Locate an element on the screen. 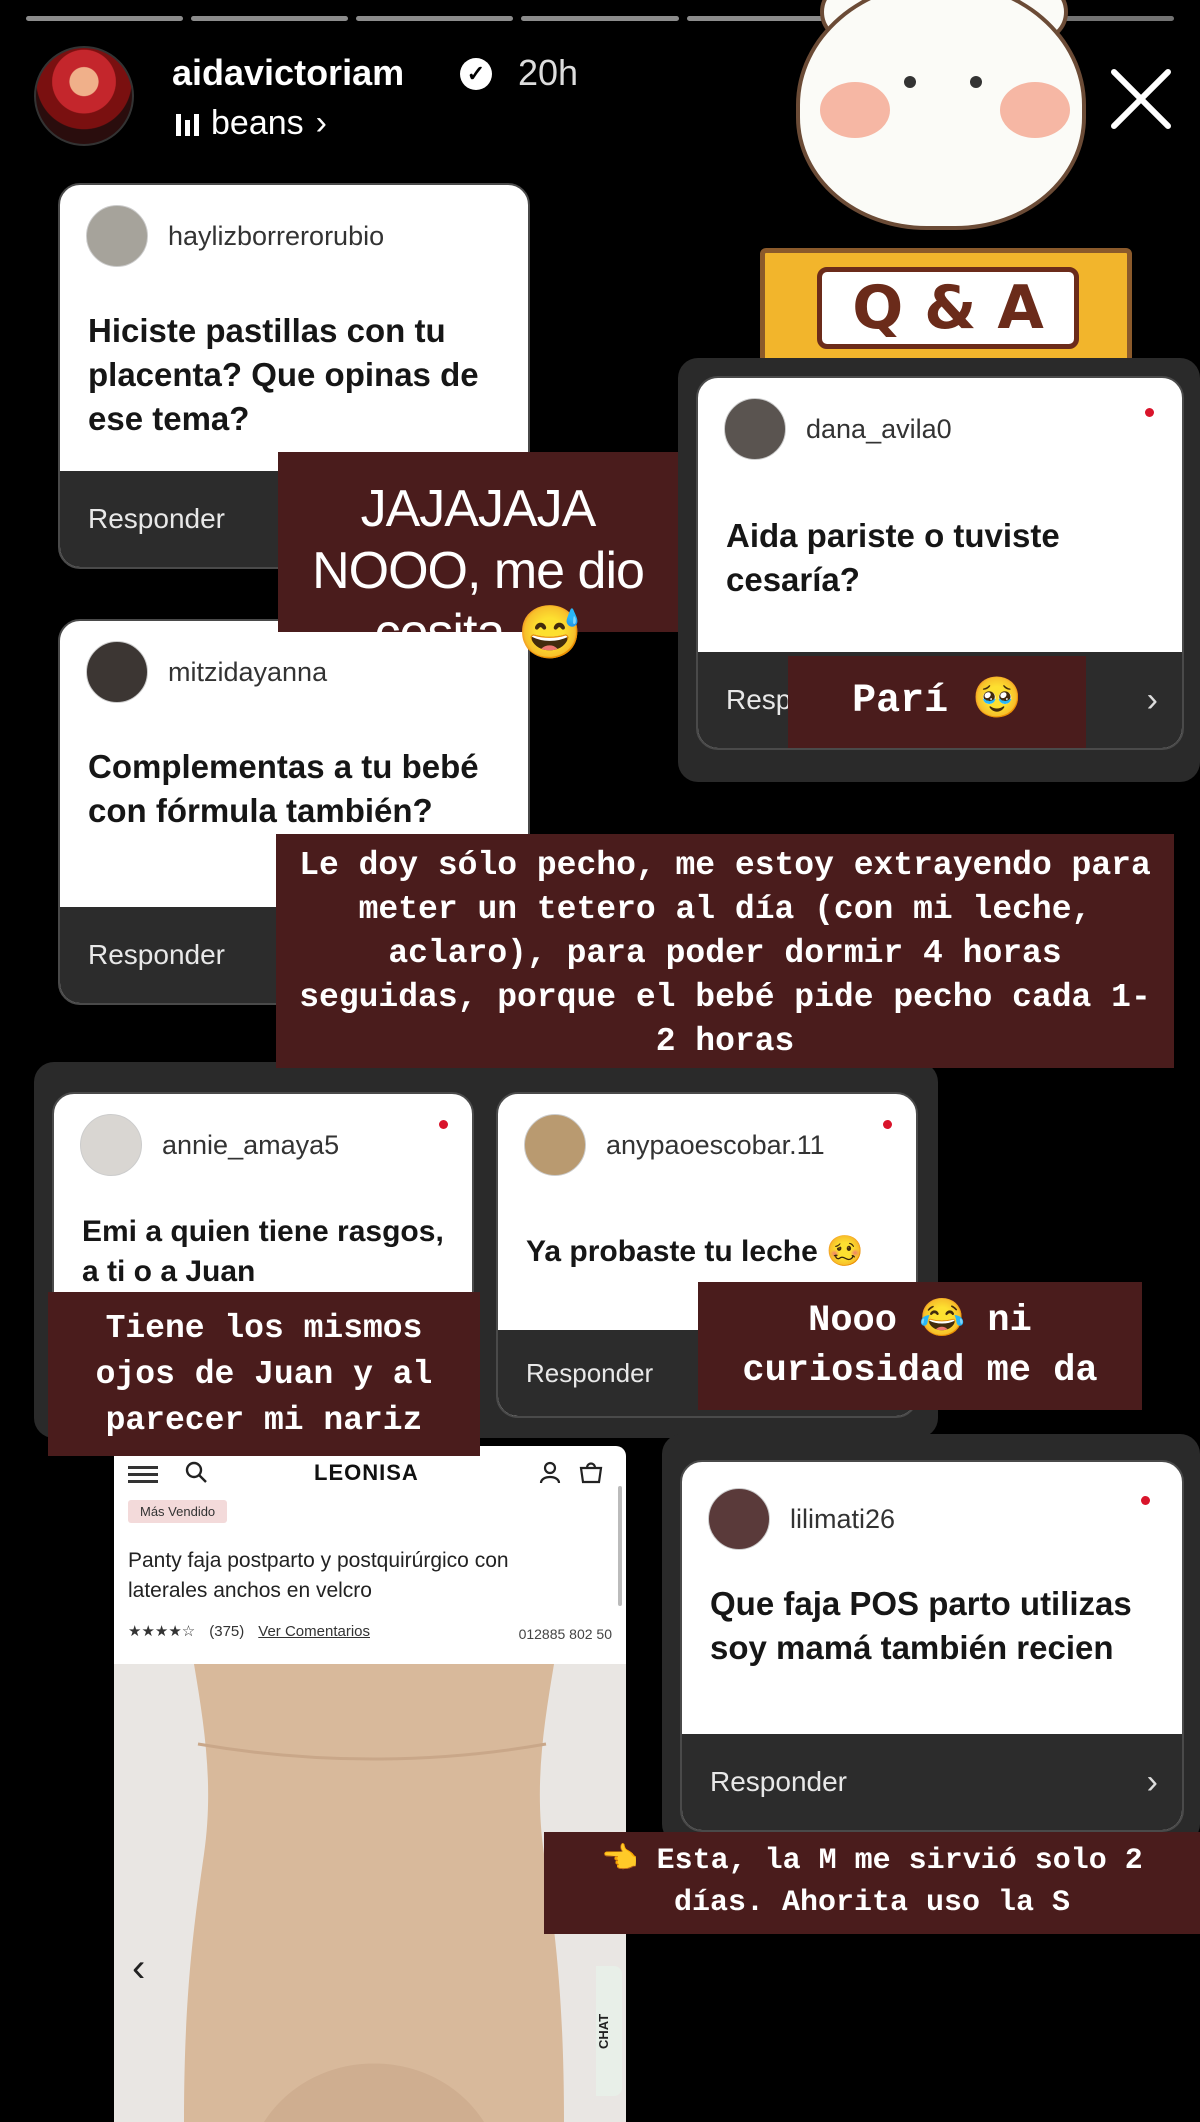  review-count: (375) is located at coordinates (227, 1631).